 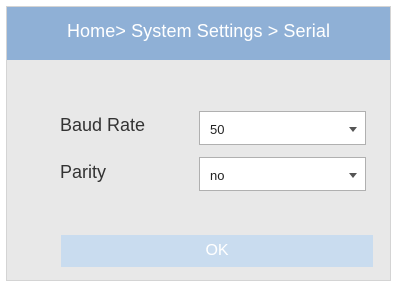 What do you see at coordinates (217, 175) in the screenshot?
I see `parity-value: no` at bounding box center [217, 175].